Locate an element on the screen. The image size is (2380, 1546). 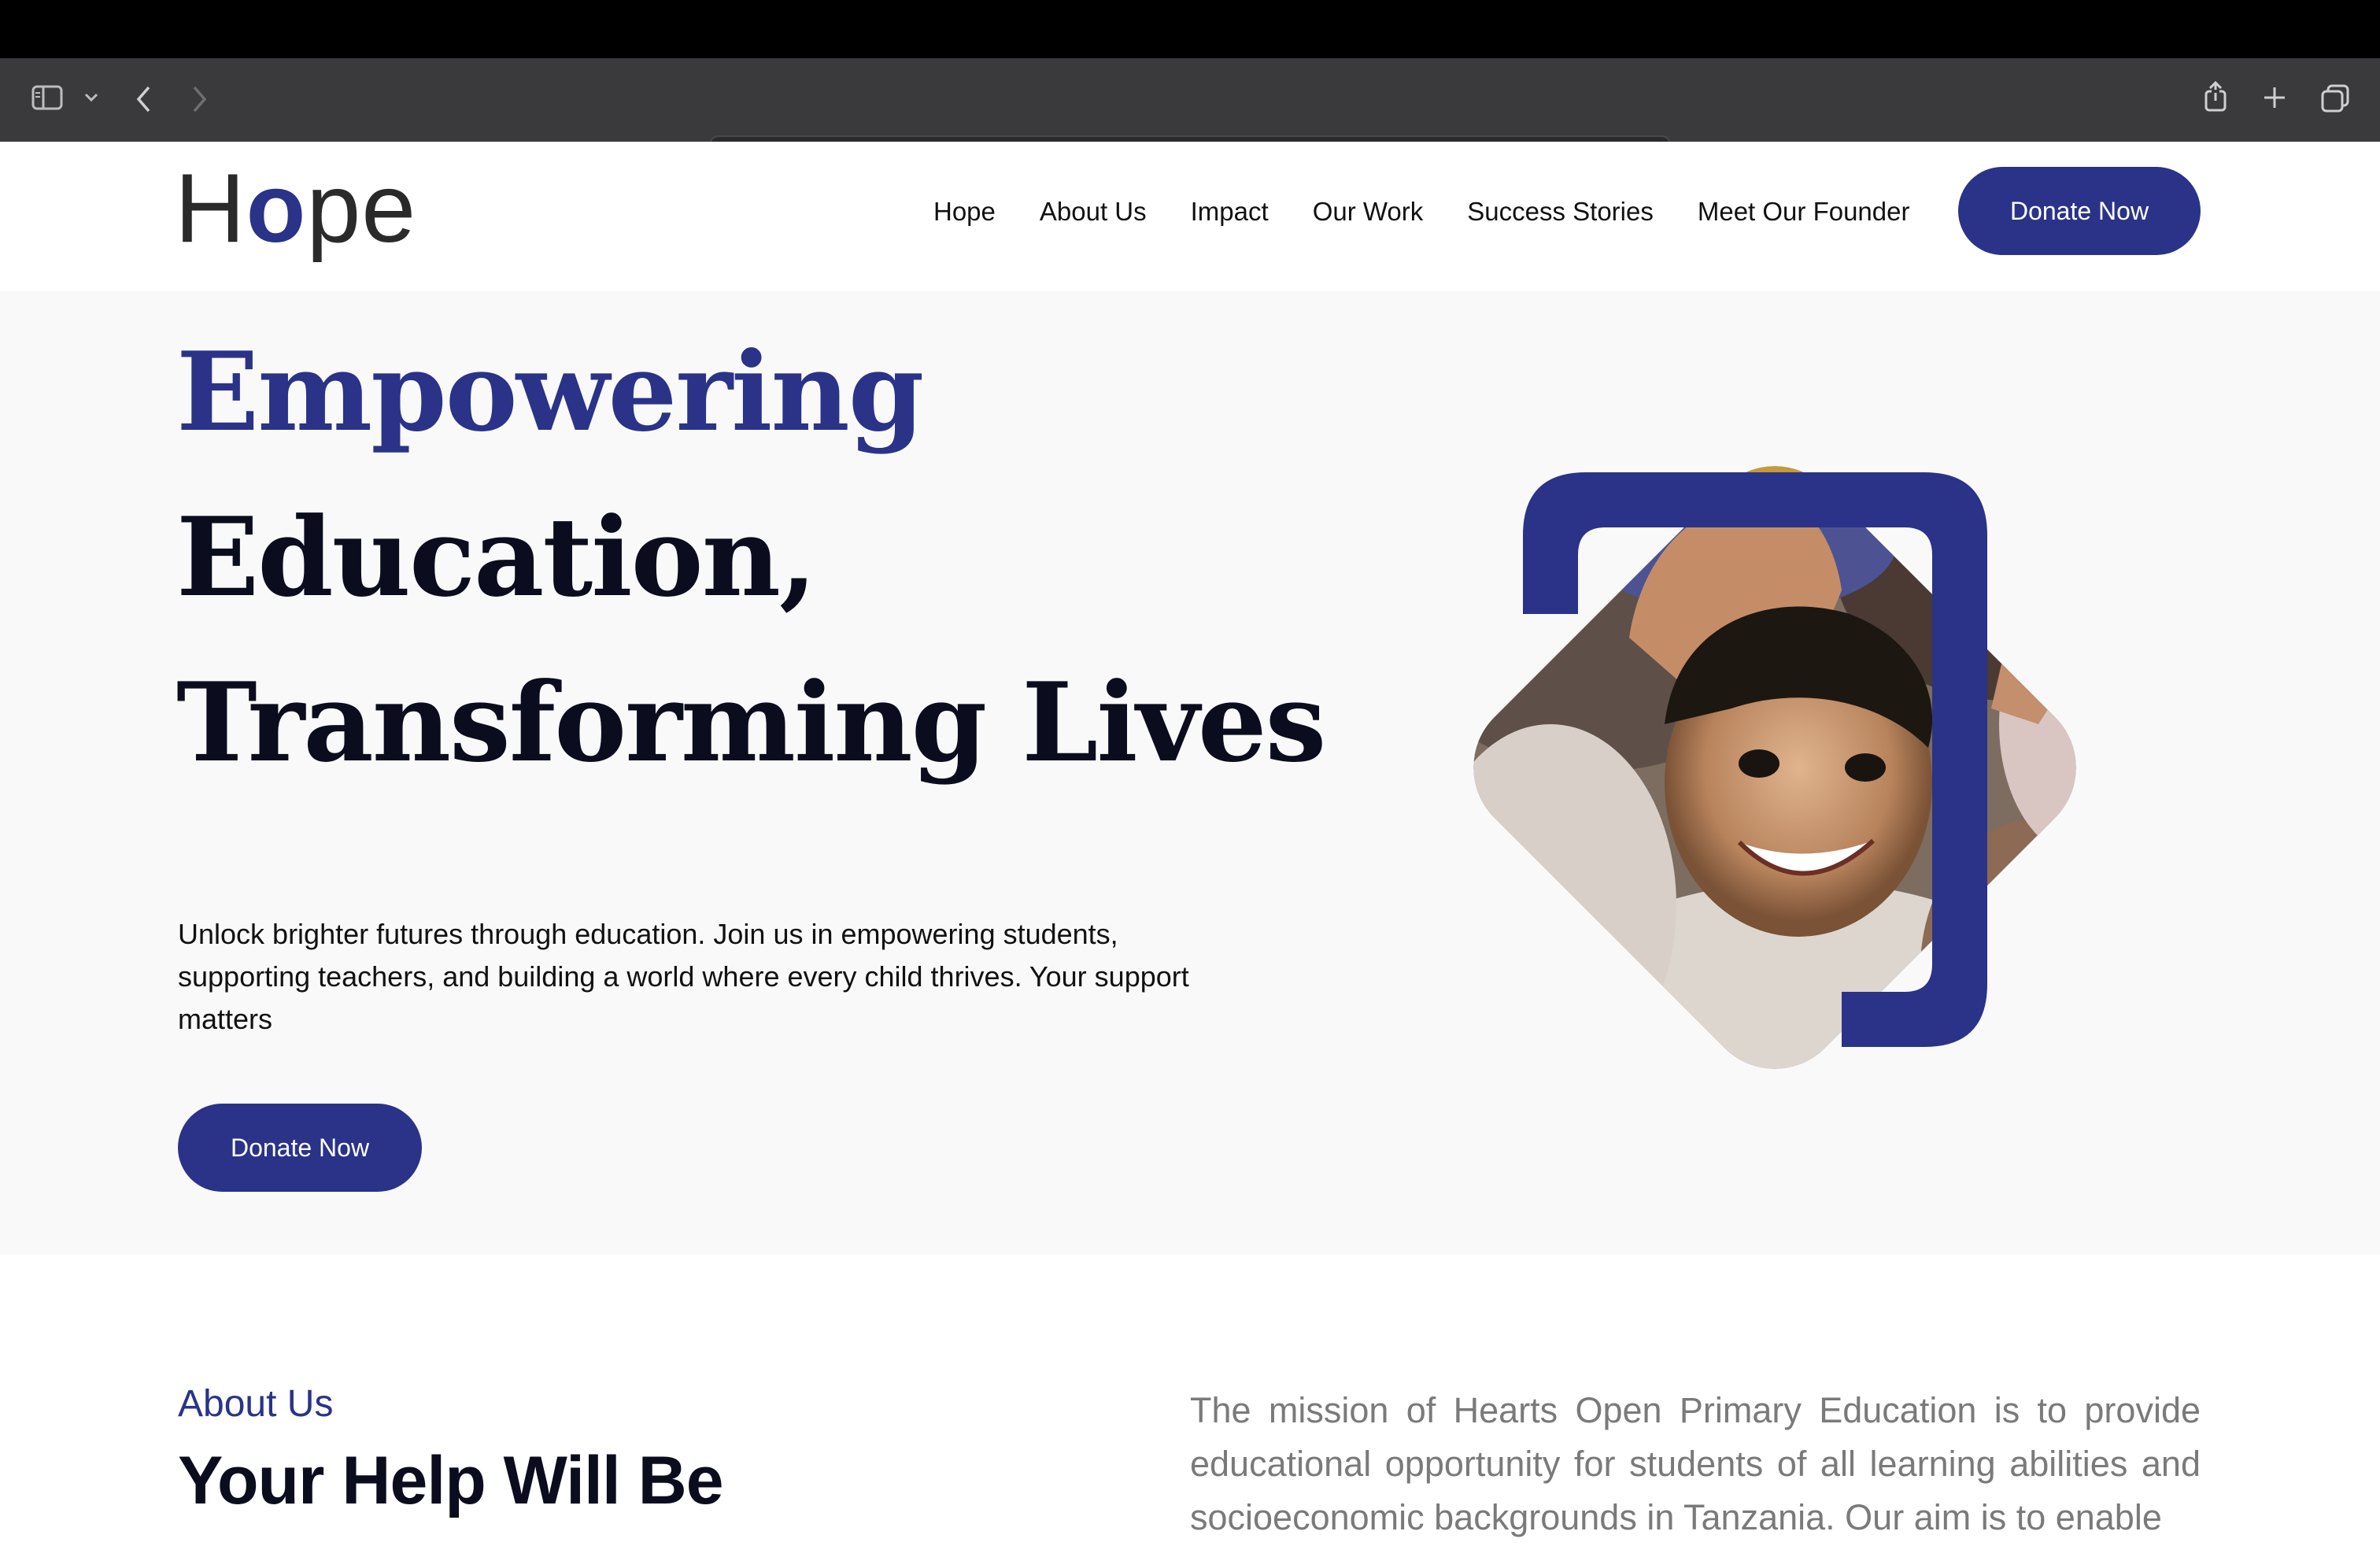
sidebar-toggle-icon is located at coordinates (47, 99).